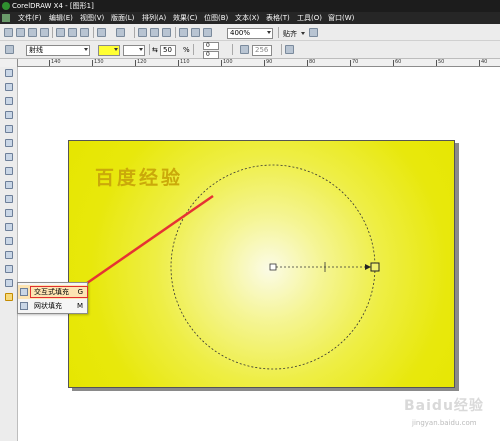  I want to click on fill-tool-icon, so click(9, 49).